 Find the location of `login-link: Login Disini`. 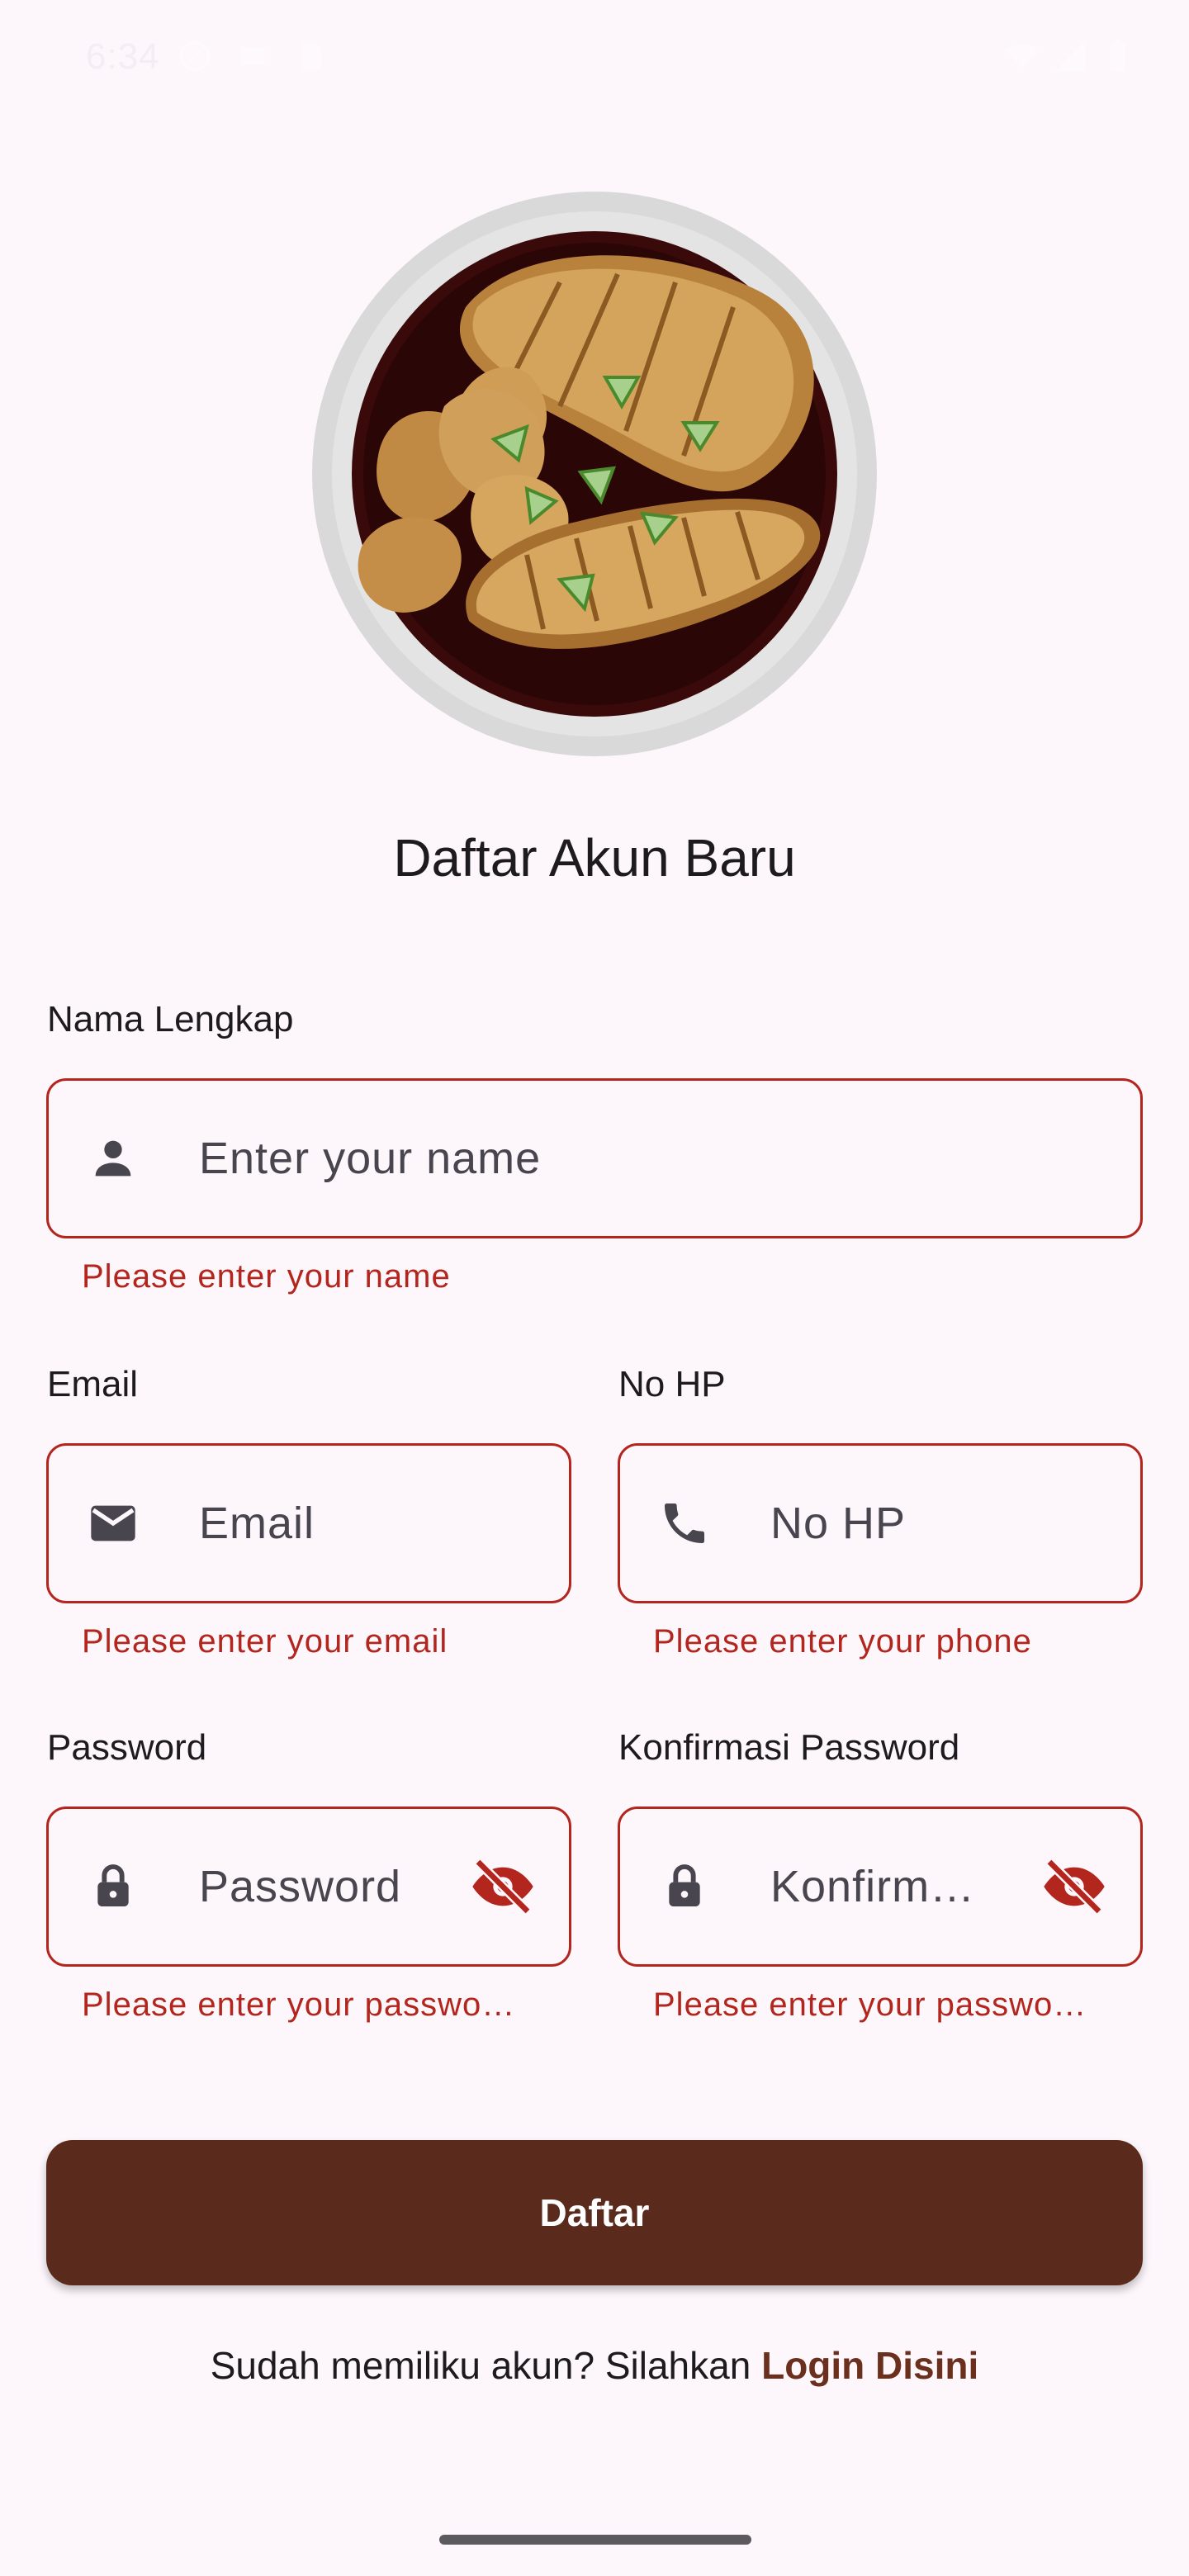

login-link: Login Disini is located at coordinates (869, 2365).